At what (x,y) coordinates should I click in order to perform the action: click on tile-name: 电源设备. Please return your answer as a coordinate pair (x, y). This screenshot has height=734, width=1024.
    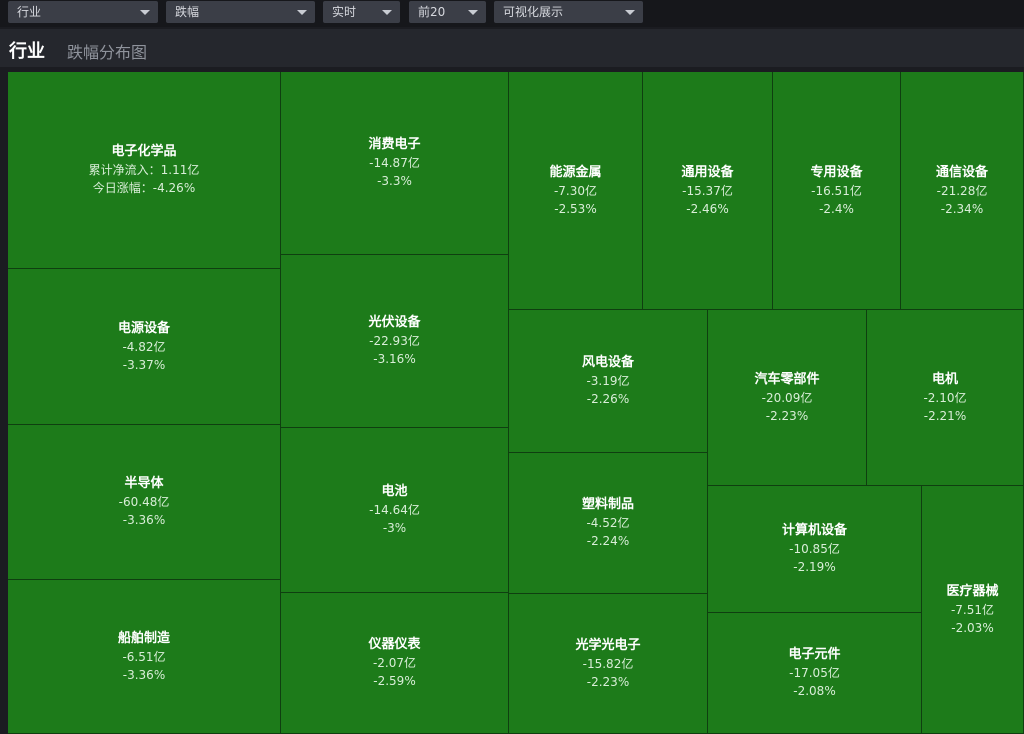
    Looking at the image, I should click on (143, 328).